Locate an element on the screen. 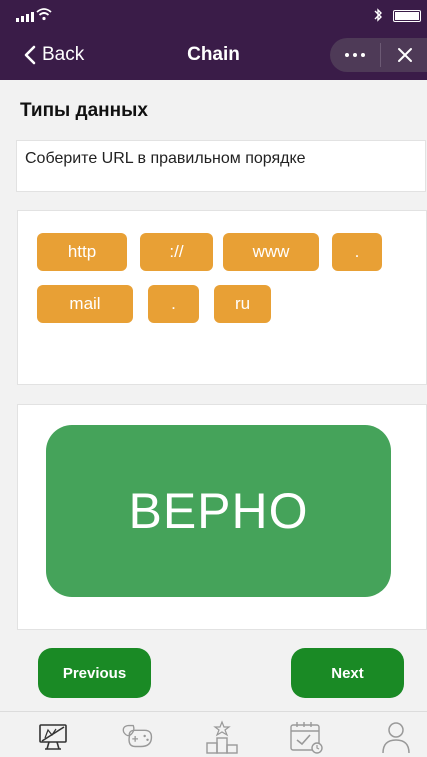 The height and width of the screenshot is (757, 427). tab-games is located at coordinates (138, 738).